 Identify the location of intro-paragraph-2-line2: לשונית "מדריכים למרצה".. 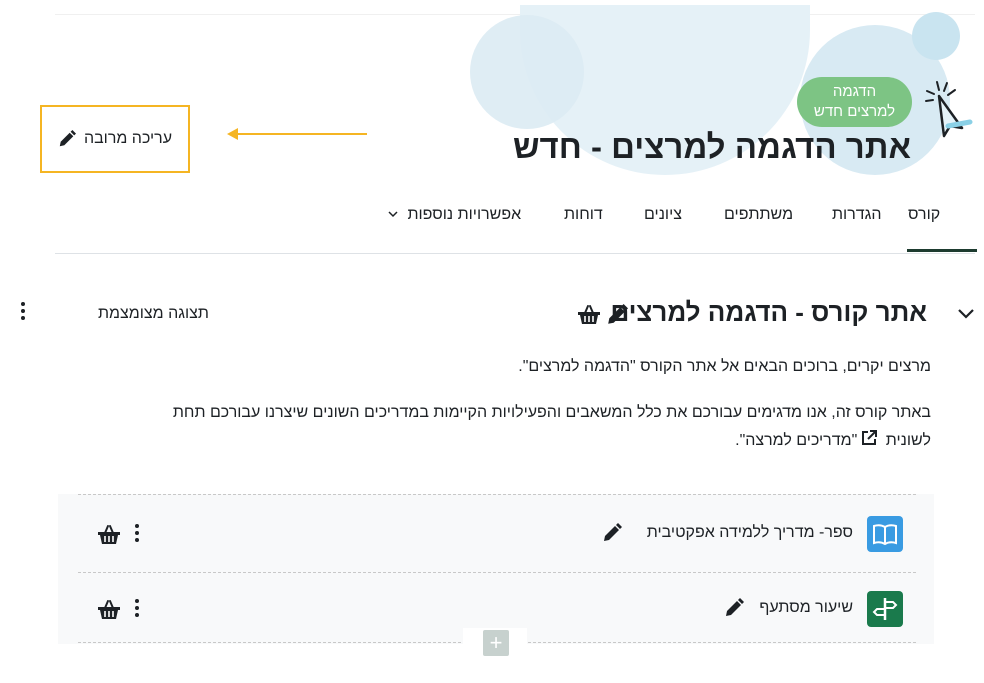
(833, 441).